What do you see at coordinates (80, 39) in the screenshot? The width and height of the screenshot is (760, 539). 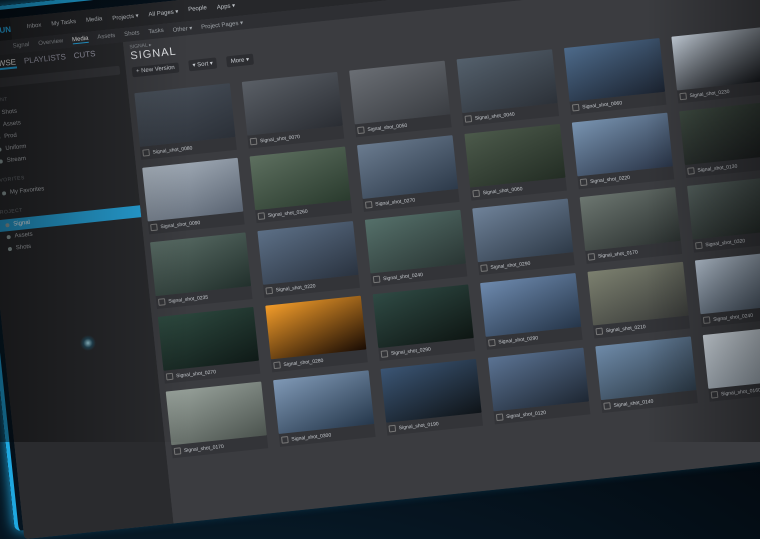 I see `project-nav-item: Media` at bounding box center [80, 39].